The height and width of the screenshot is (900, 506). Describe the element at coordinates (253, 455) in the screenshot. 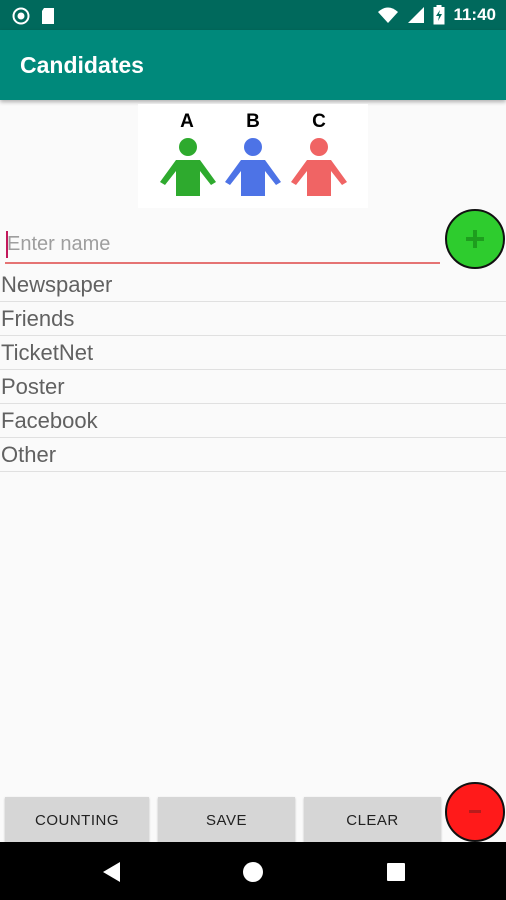

I see `list-item: Other` at that location.